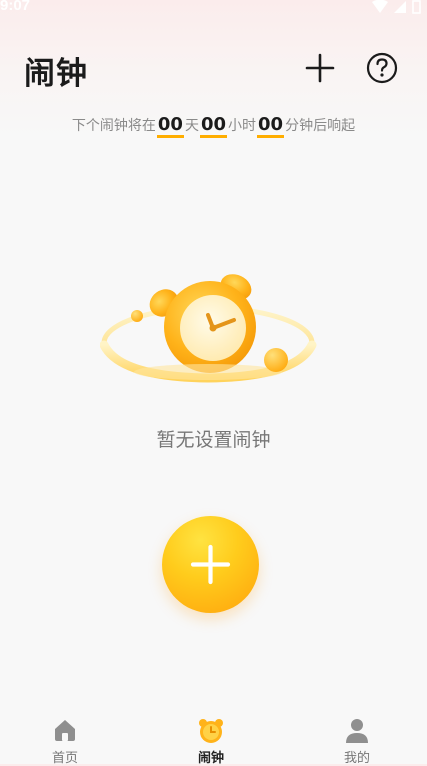  What do you see at coordinates (357, 731) in the screenshot?
I see `user-icon` at bounding box center [357, 731].